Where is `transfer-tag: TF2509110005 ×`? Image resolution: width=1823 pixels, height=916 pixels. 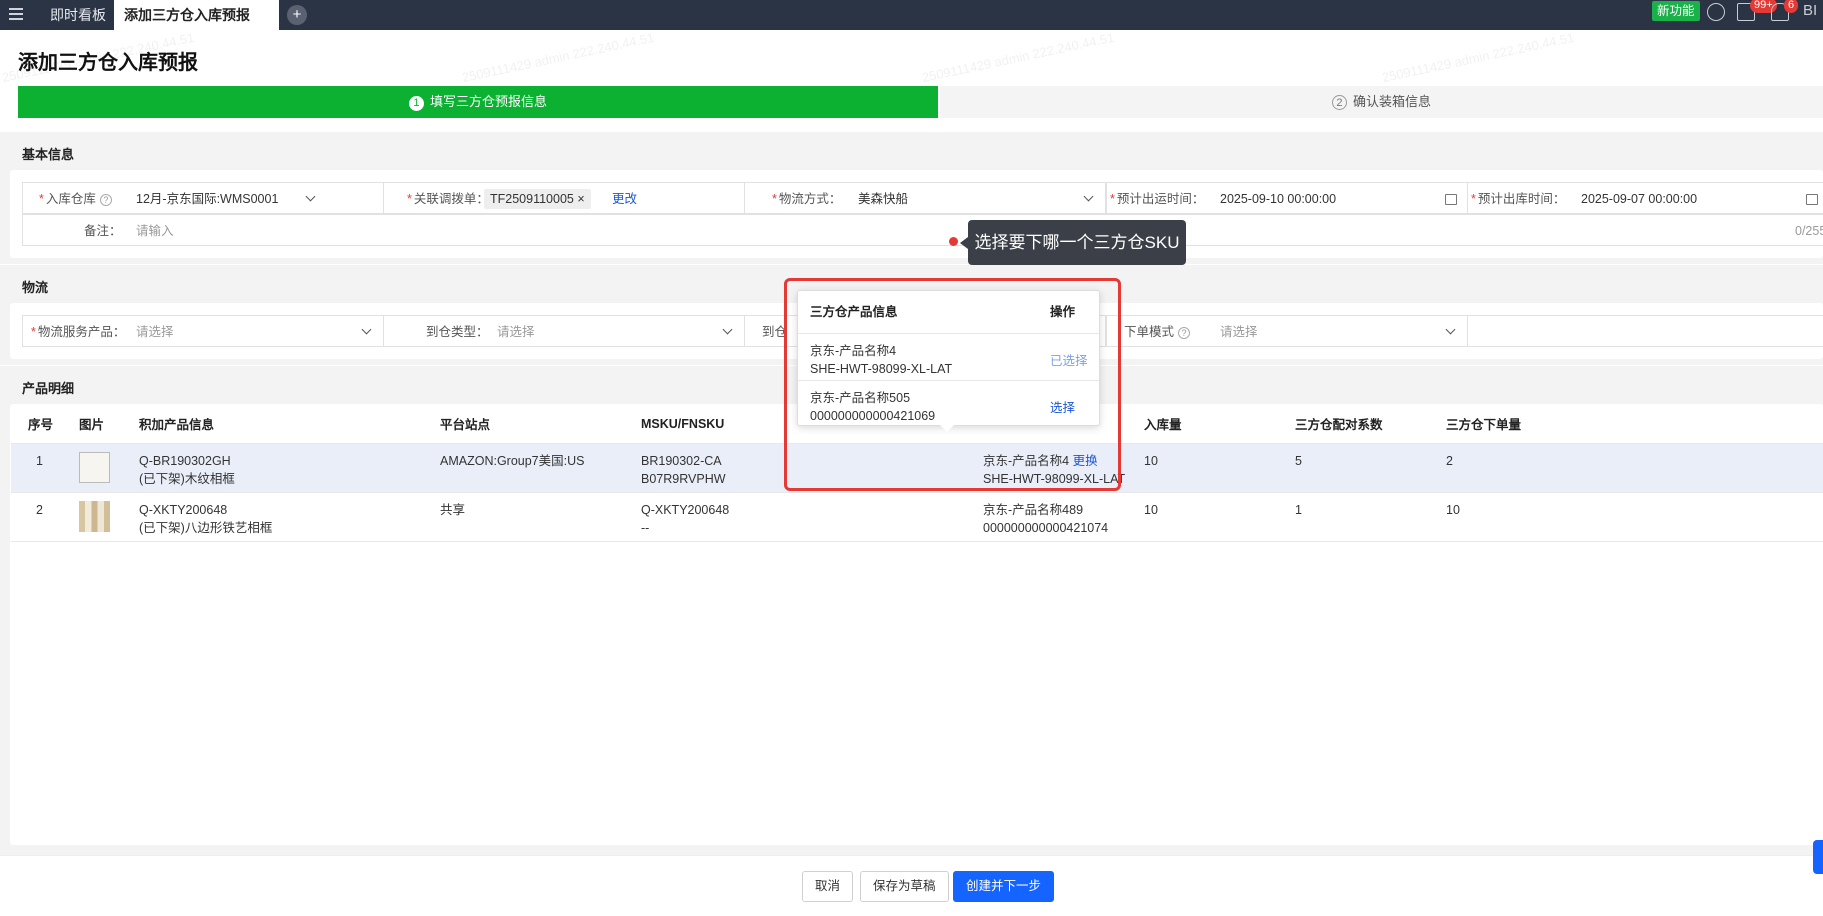 transfer-tag: TF2509110005 × is located at coordinates (535, 198).